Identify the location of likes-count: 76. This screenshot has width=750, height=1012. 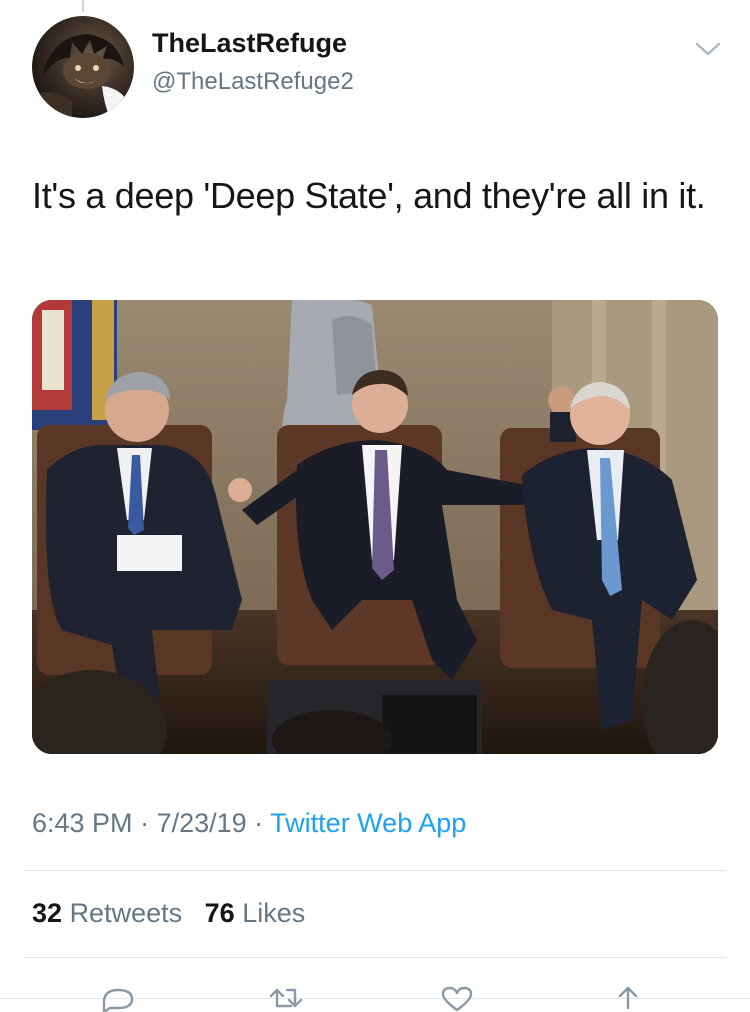
(219, 913).